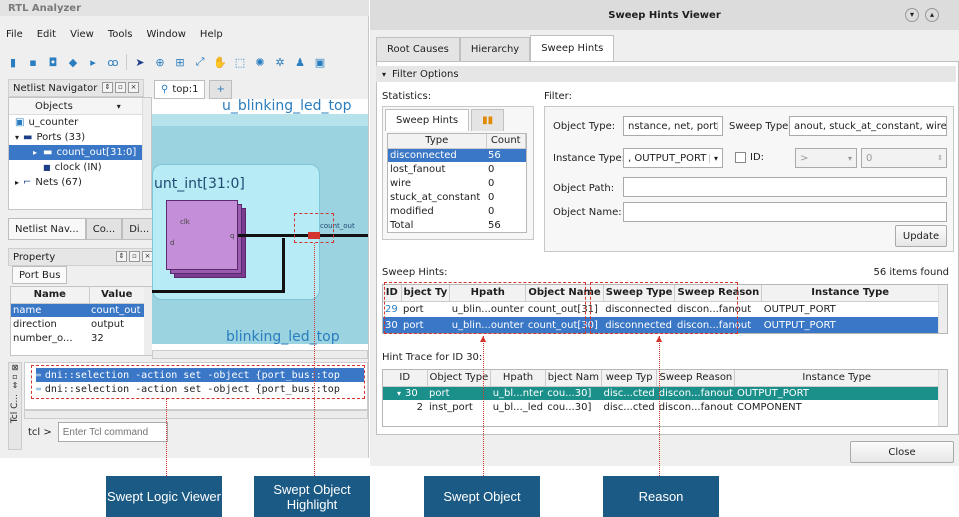  I want to click on tree-scrollbar, so click(146, 153).